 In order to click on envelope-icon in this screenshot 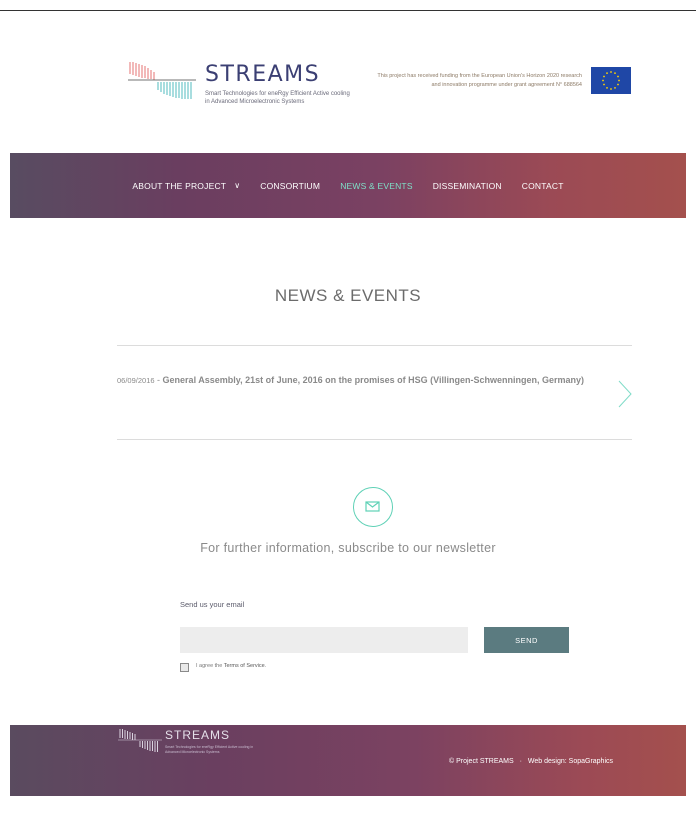, I will do `click(372, 506)`.